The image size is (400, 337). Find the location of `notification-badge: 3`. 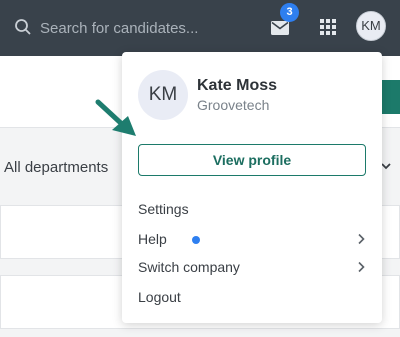

notification-badge: 3 is located at coordinates (289, 12).